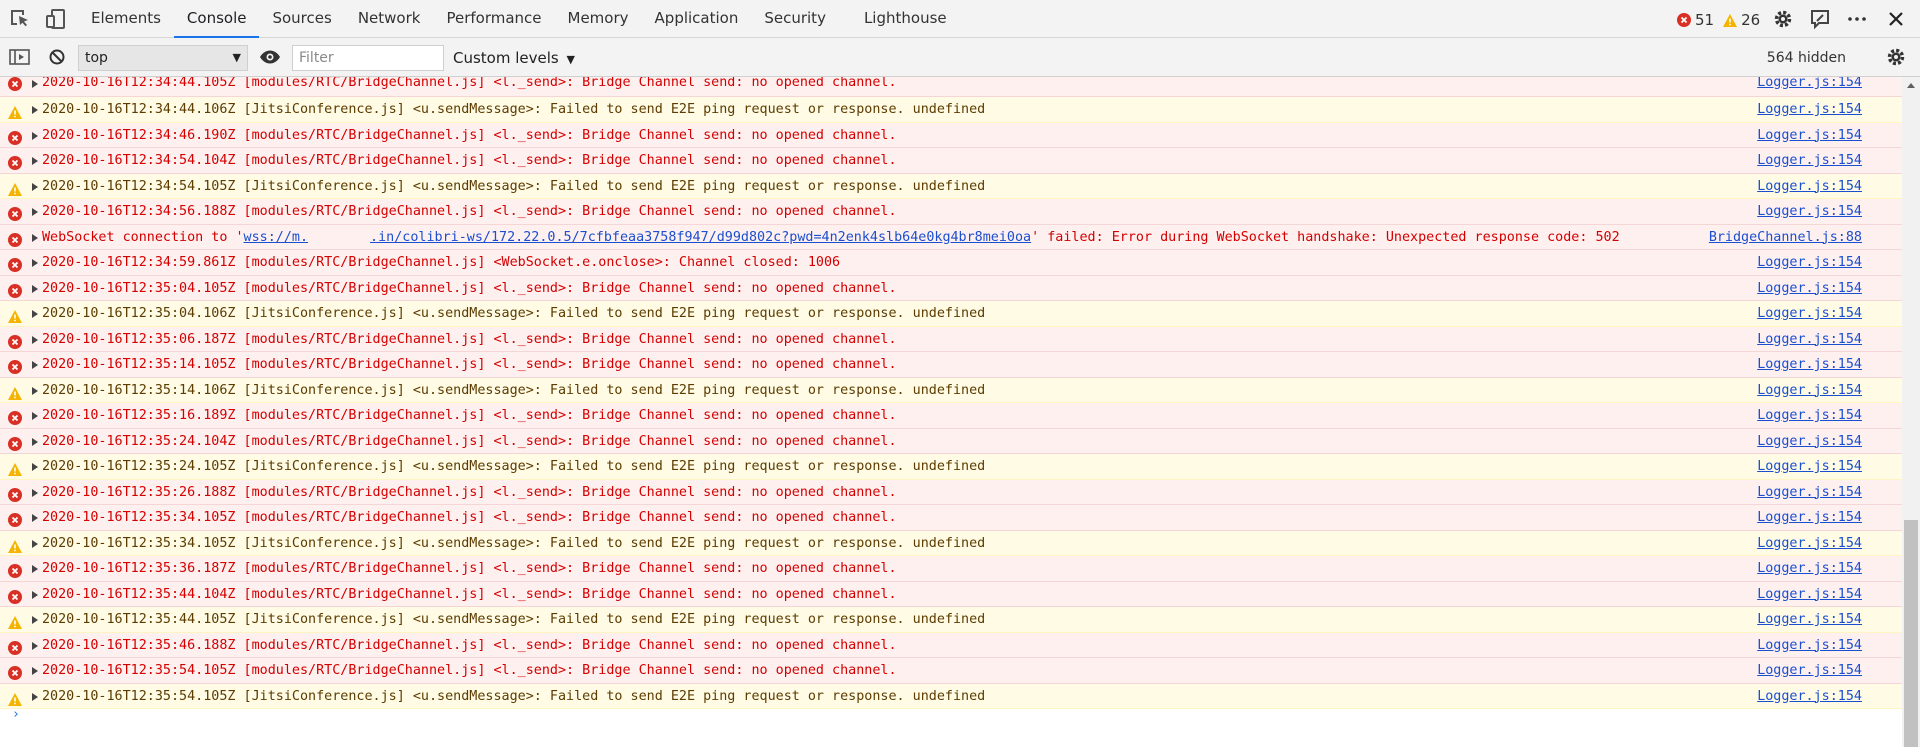 The width and height of the screenshot is (1920, 747). Describe the element at coordinates (57, 57) in the screenshot. I see `clear-icon` at that location.